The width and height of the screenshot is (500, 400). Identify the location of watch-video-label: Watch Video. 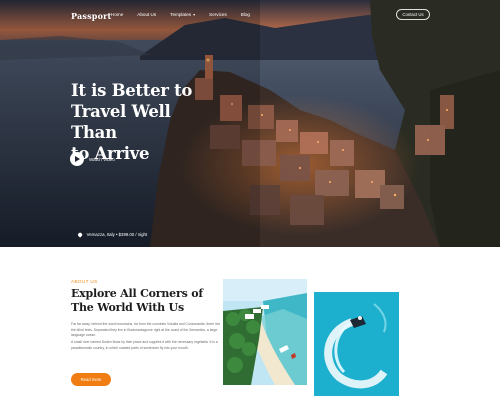
(102, 159).